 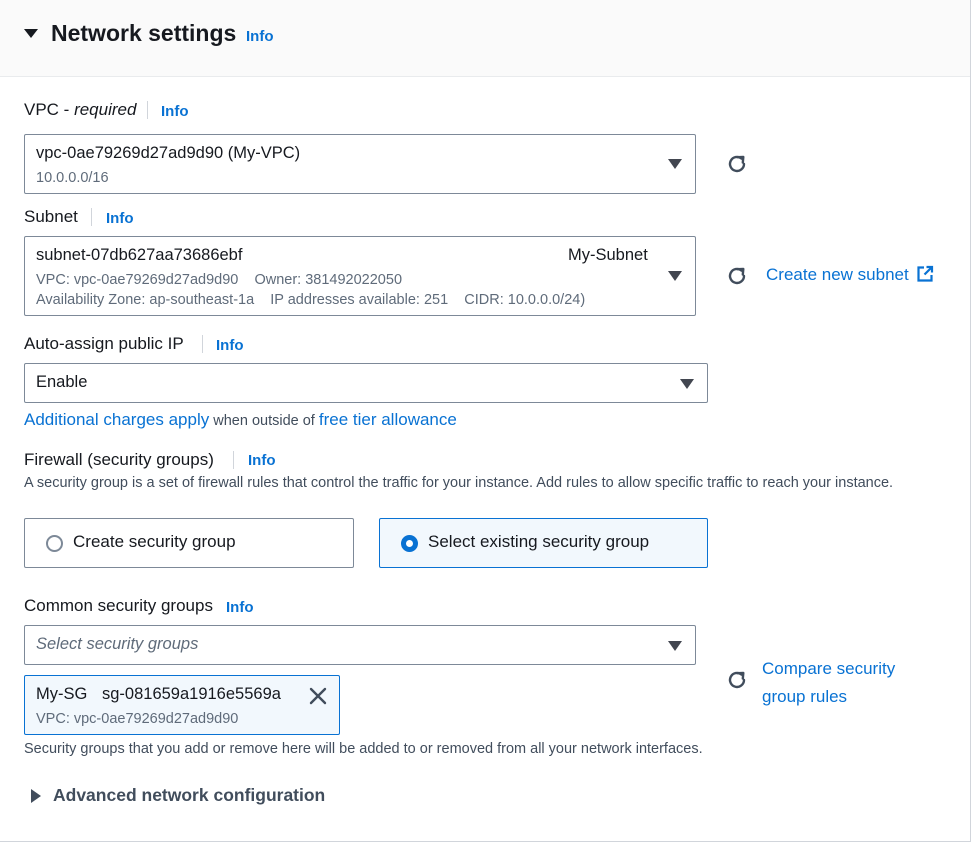 I want to click on compare-link-line-1: Compare security, so click(x=829, y=668).